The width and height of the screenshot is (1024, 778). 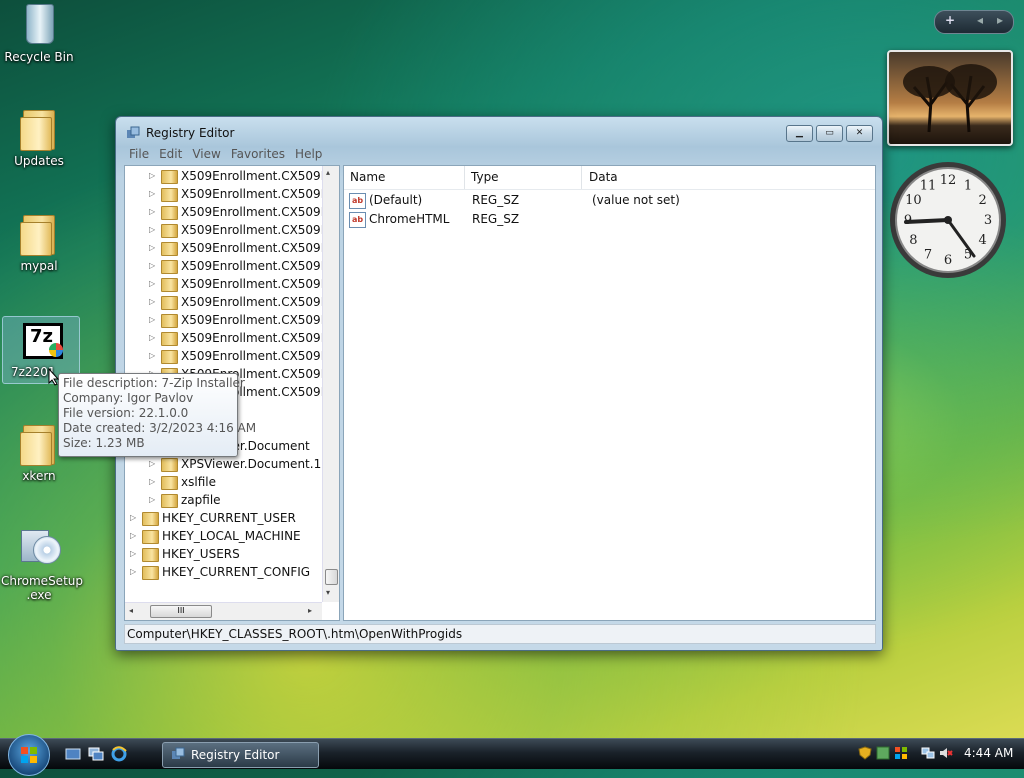 What do you see at coordinates (251, 464) in the screenshot?
I see `tree-node-label: XPSViewer.Document.1` at bounding box center [251, 464].